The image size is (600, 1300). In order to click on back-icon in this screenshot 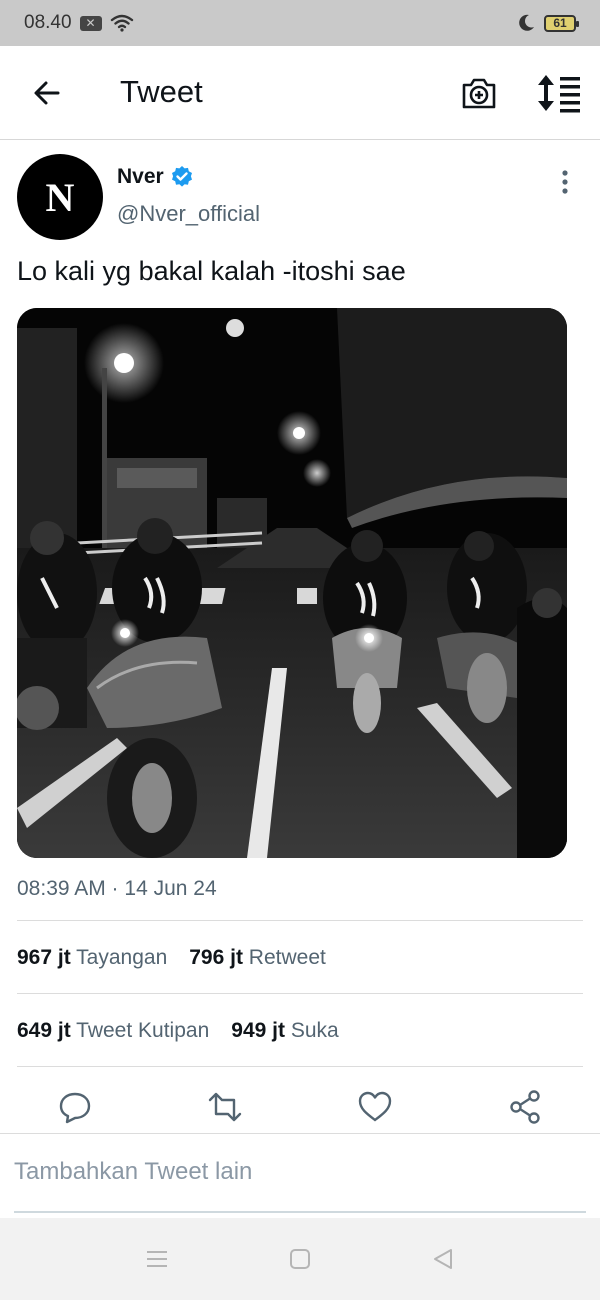, I will do `click(443, 1259)`.